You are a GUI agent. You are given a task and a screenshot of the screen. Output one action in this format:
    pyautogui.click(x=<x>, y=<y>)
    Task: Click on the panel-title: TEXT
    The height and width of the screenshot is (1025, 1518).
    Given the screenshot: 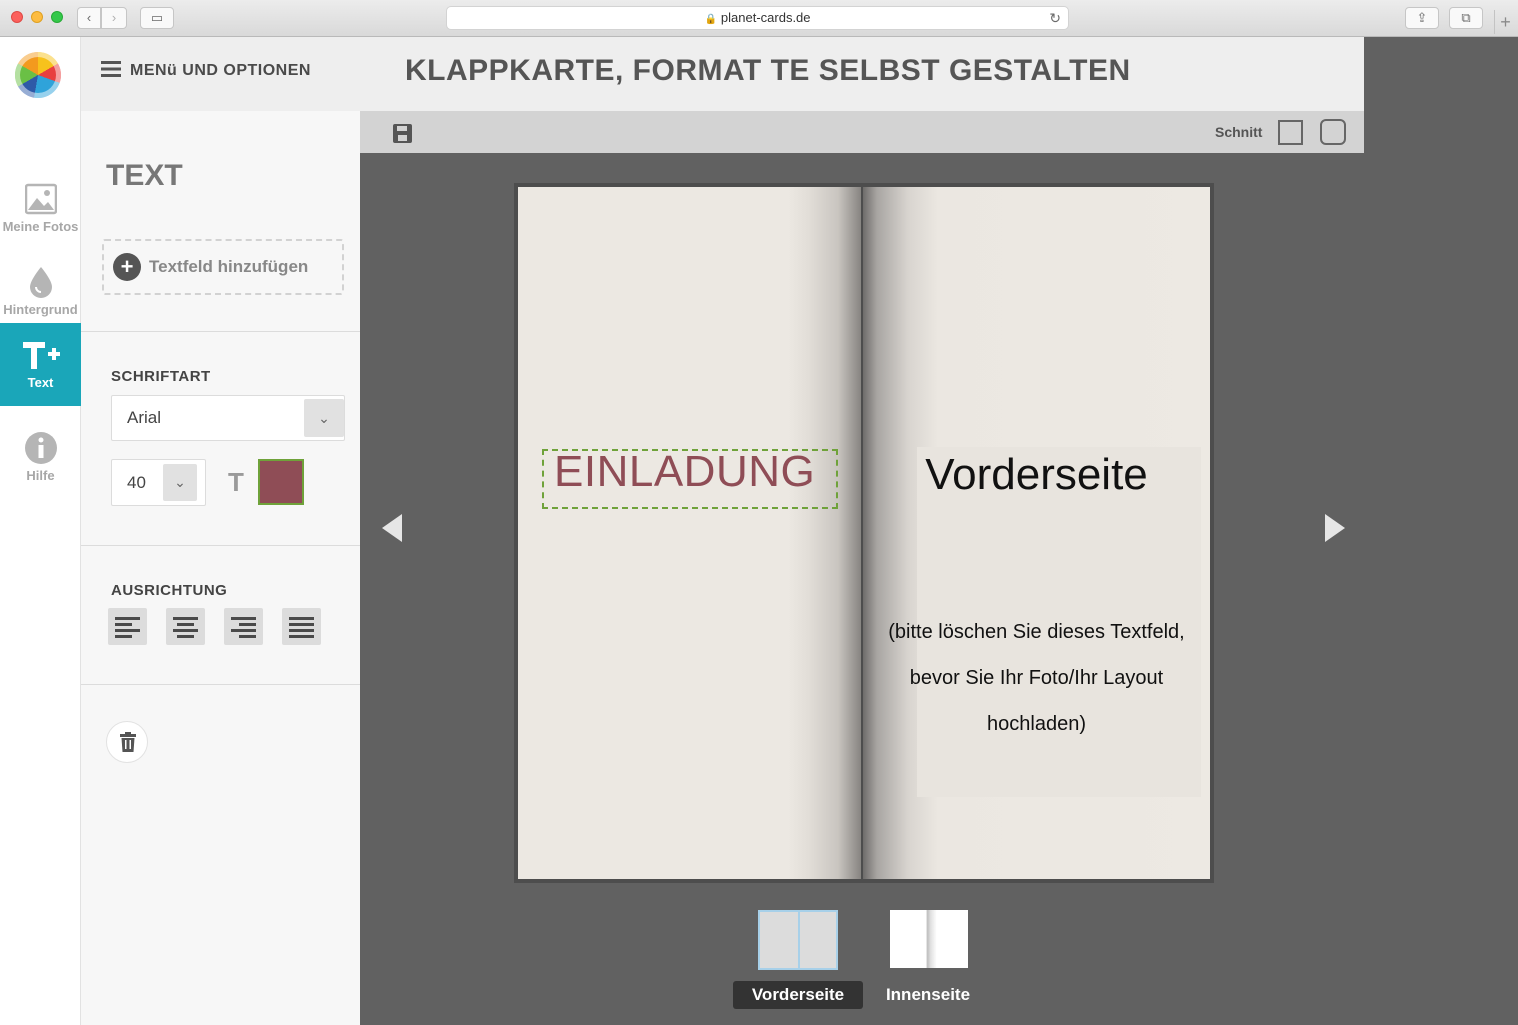 What is the action you would take?
    pyautogui.click(x=144, y=175)
    